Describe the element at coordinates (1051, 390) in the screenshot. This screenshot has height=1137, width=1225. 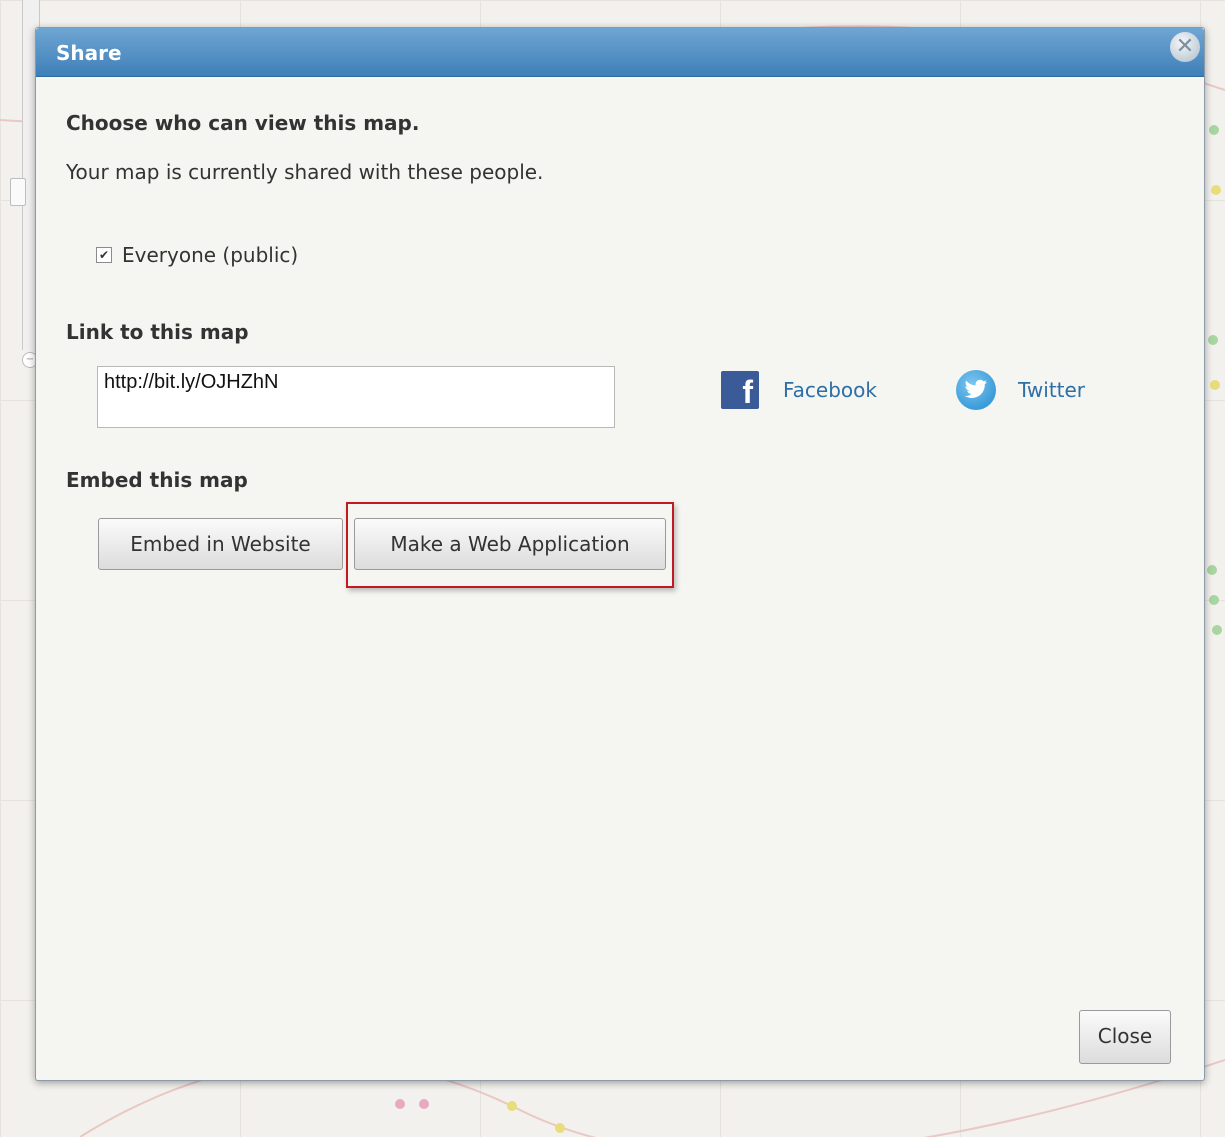
I see `twitter-label: Twitter` at that location.